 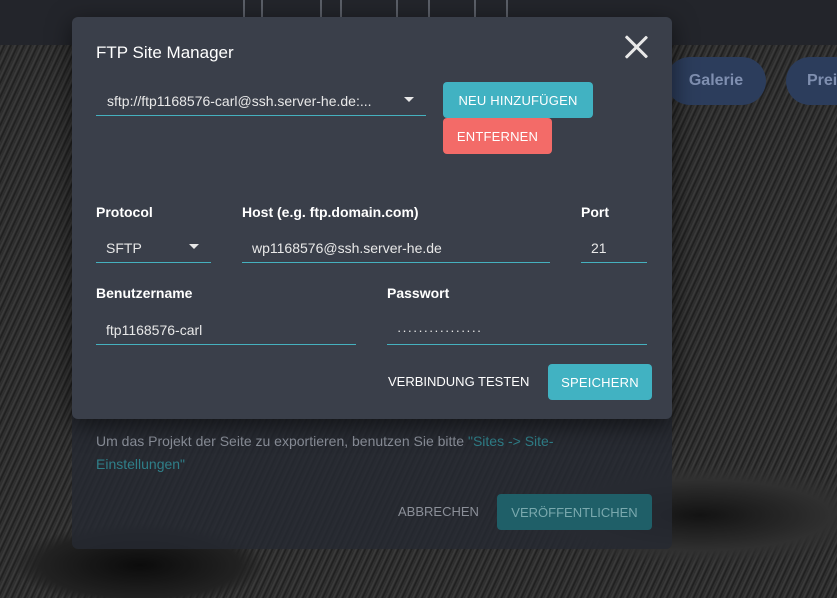 I want to click on remove-site-button: ENTFERNEN, so click(x=497, y=136).